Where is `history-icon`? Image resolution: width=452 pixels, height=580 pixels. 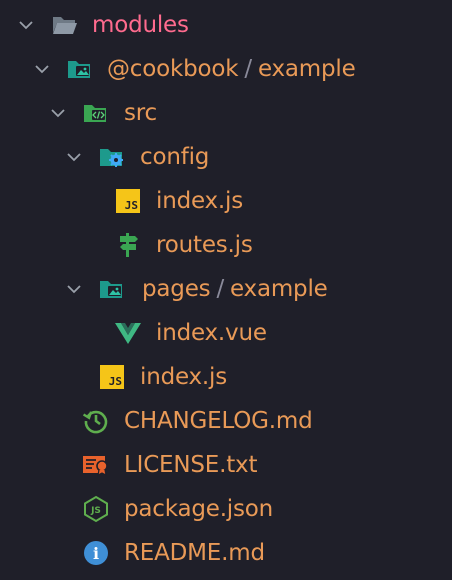
history-icon is located at coordinates (96, 421).